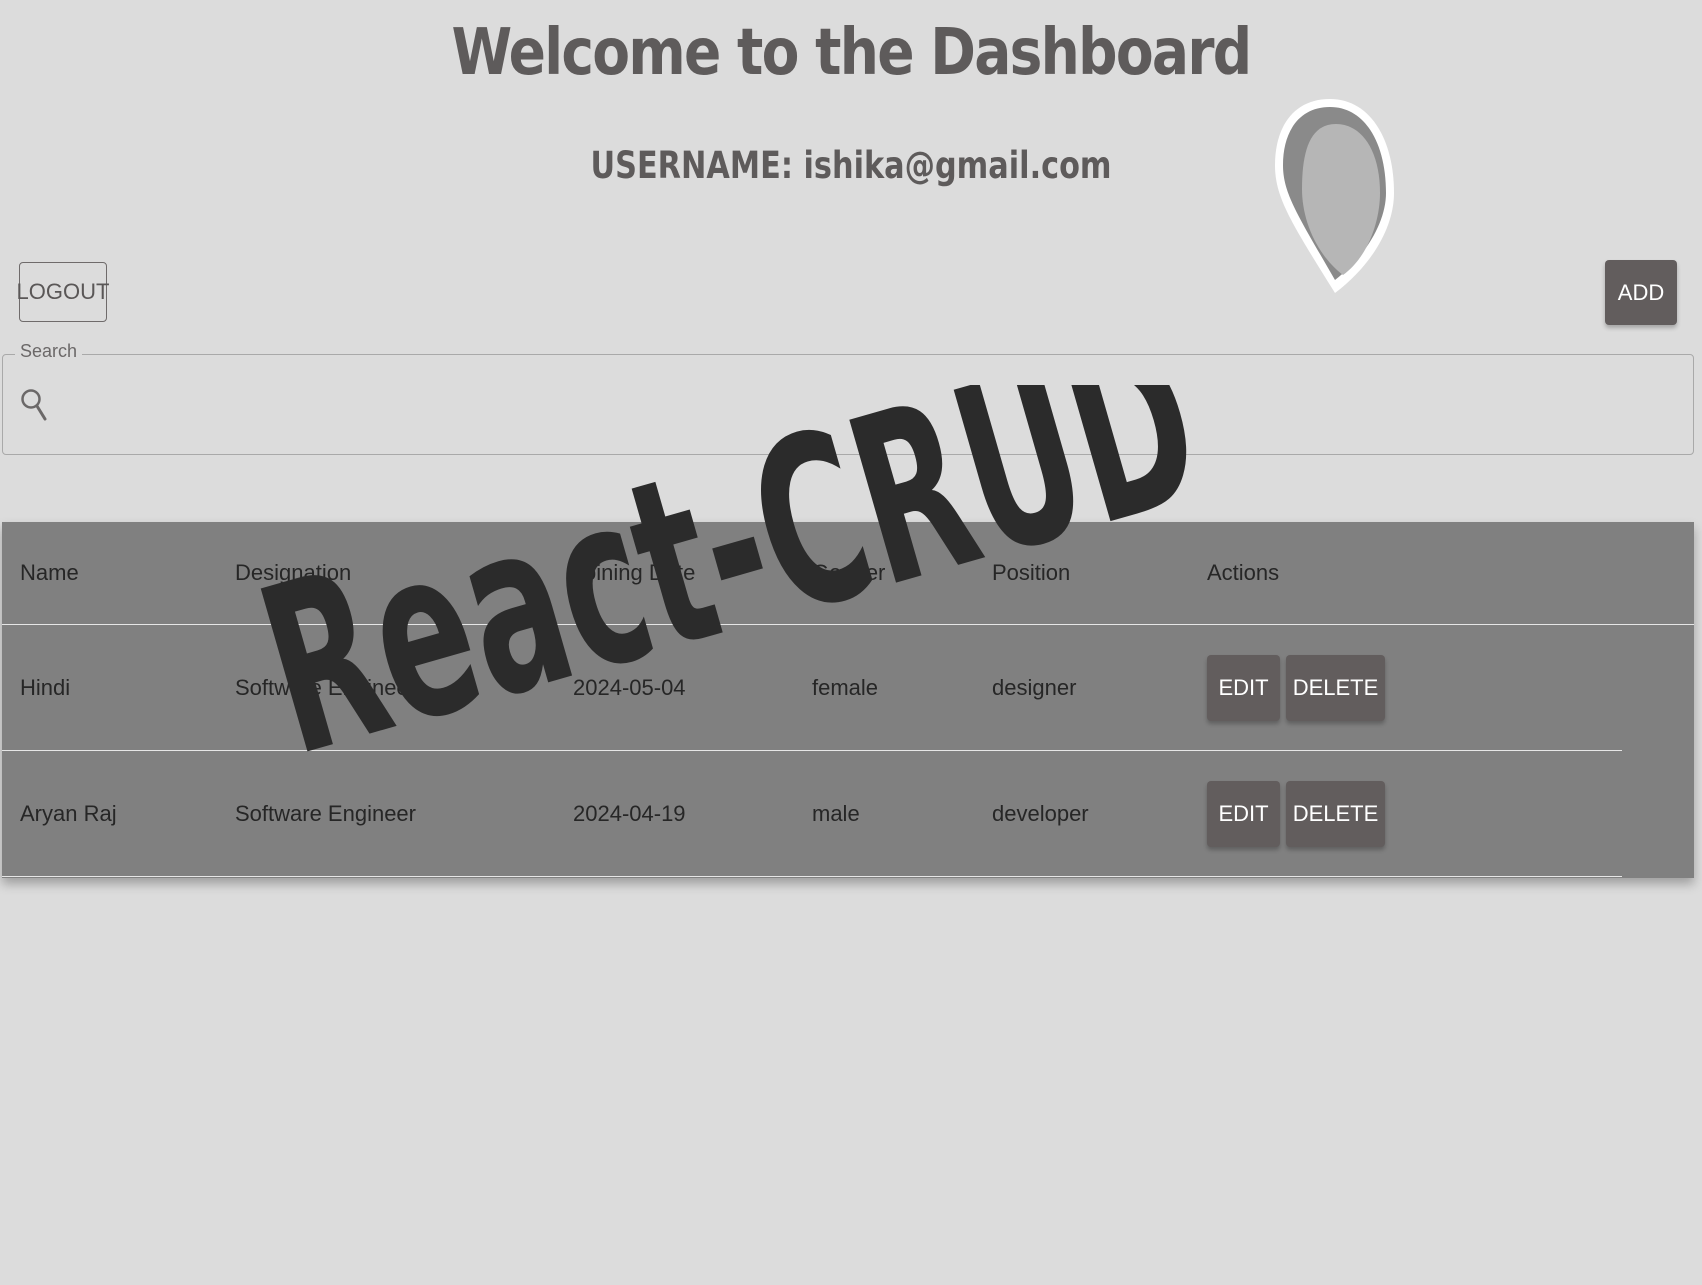 The image size is (1702, 1285). I want to click on column-header-designation: Designation, so click(293, 572).